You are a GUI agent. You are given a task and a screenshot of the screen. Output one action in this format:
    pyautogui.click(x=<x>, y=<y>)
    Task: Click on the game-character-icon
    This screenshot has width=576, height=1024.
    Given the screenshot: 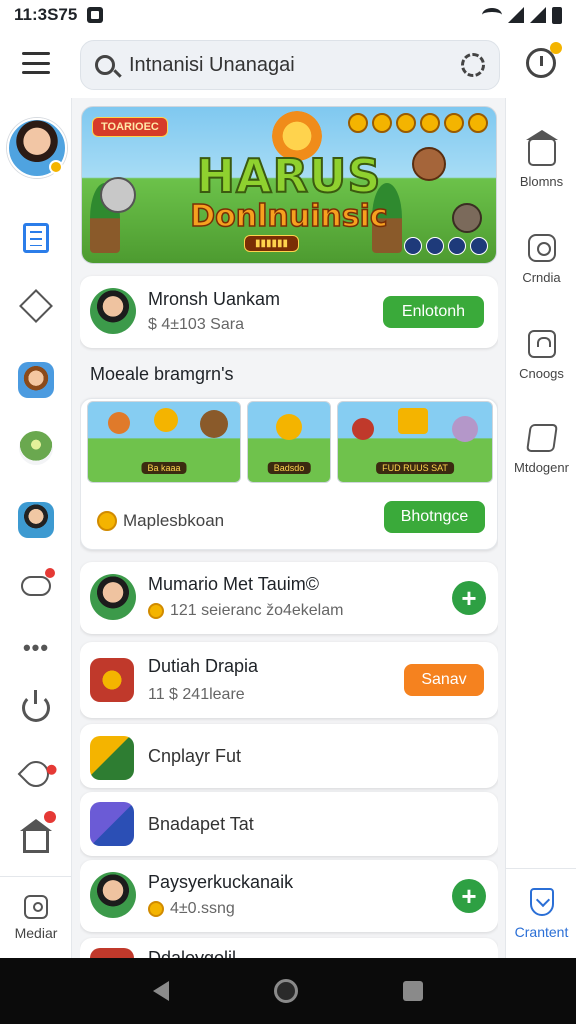 What is the action you would take?
    pyautogui.click(x=36, y=380)
    